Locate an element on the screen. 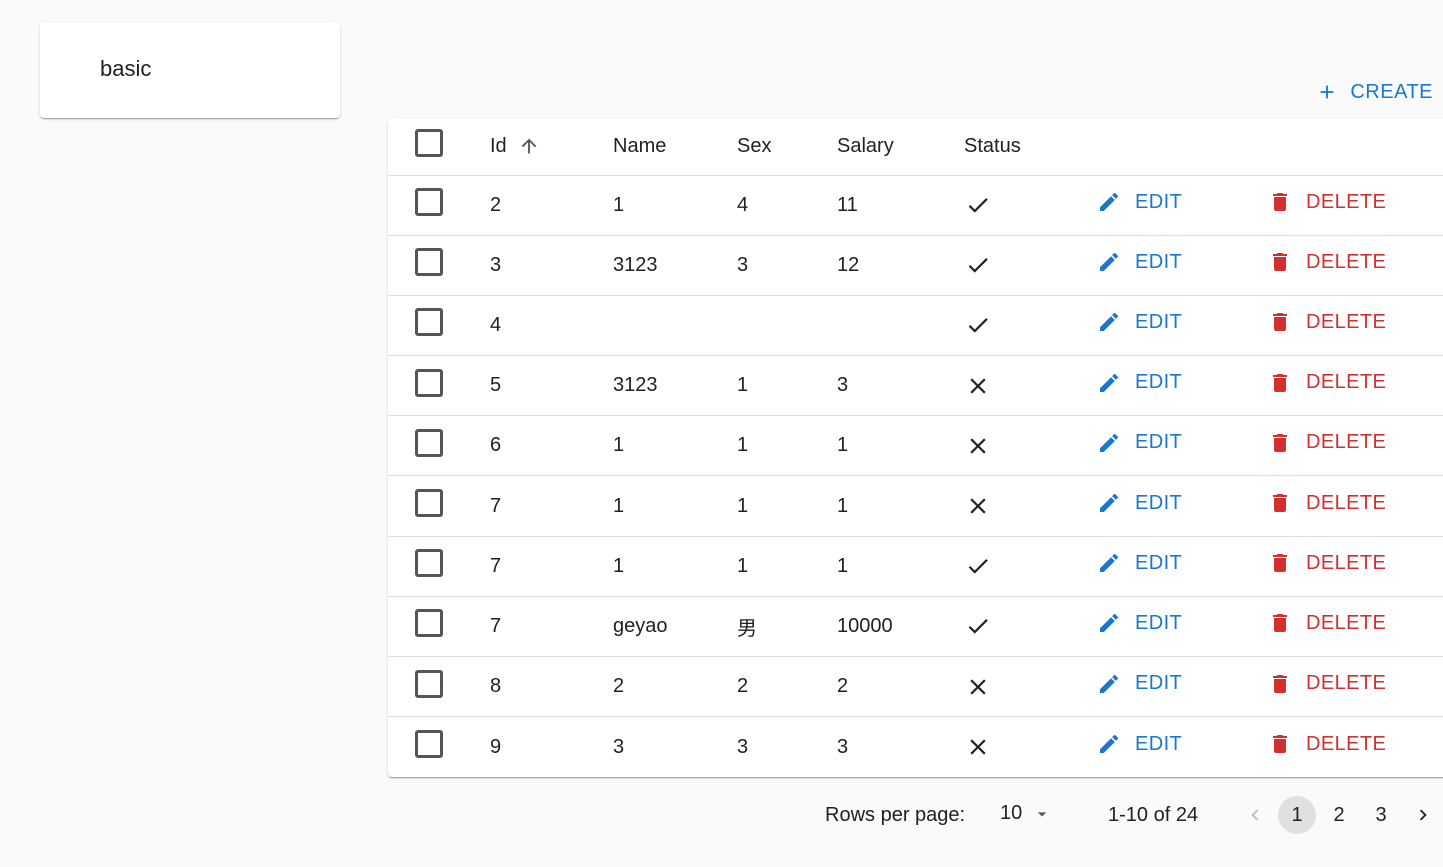  table-row: 8 2 2 2 EDIT DELETE is located at coordinates (915, 687).